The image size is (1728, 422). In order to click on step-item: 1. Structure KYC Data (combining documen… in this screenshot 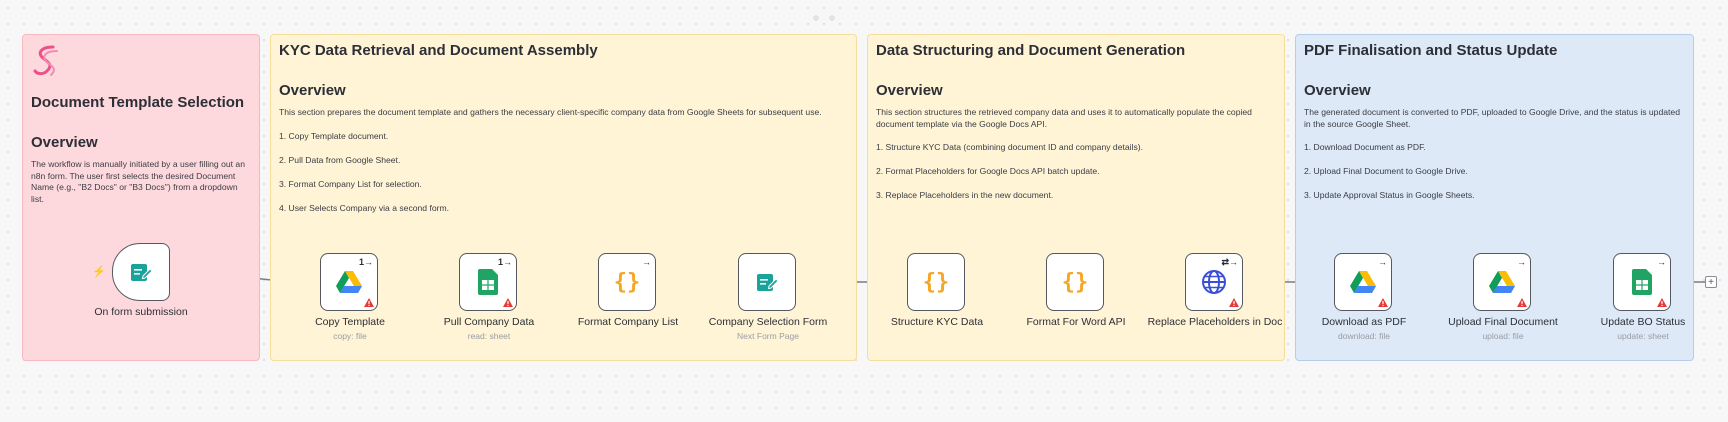, I will do `click(1010, 147)`.